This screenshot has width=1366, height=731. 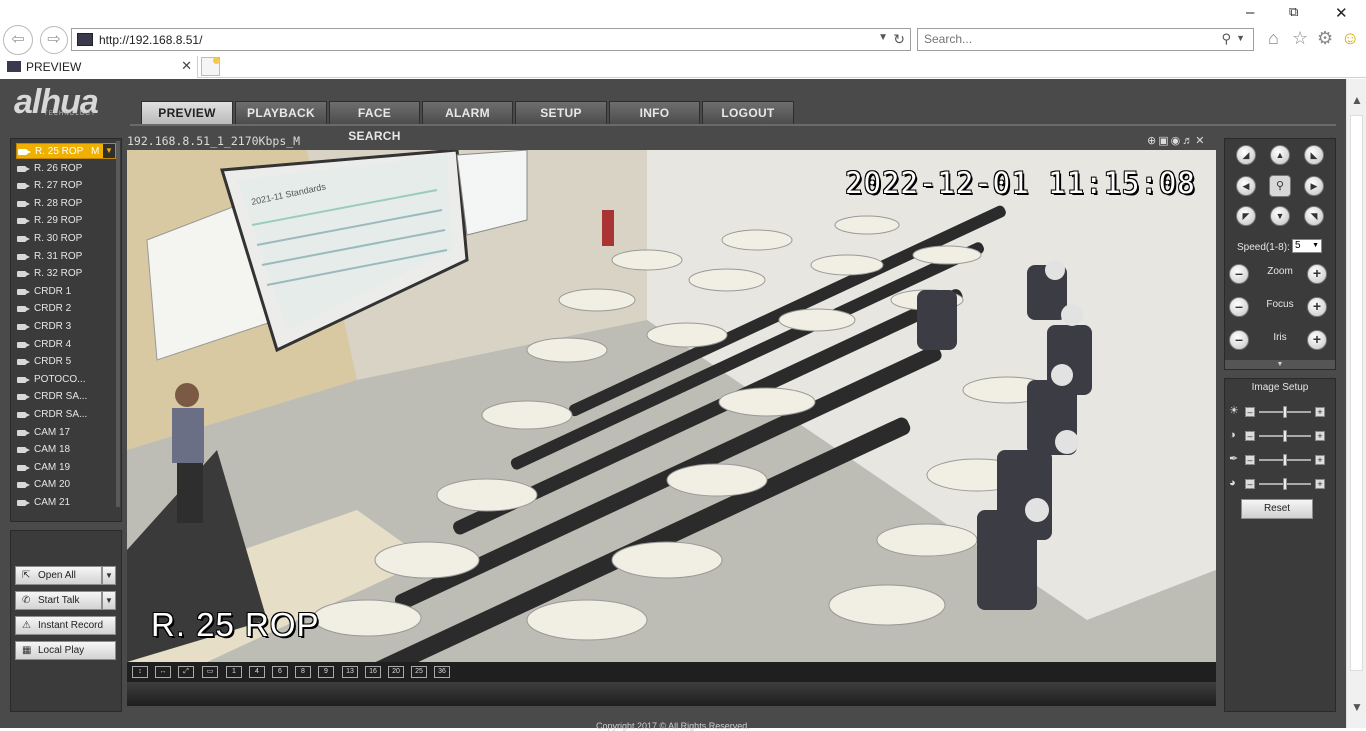 What do you see at coordinates (66, 257) in the screenshot?
I see `camera-item: R. 31 ROP` at bounding box center [66, 257].